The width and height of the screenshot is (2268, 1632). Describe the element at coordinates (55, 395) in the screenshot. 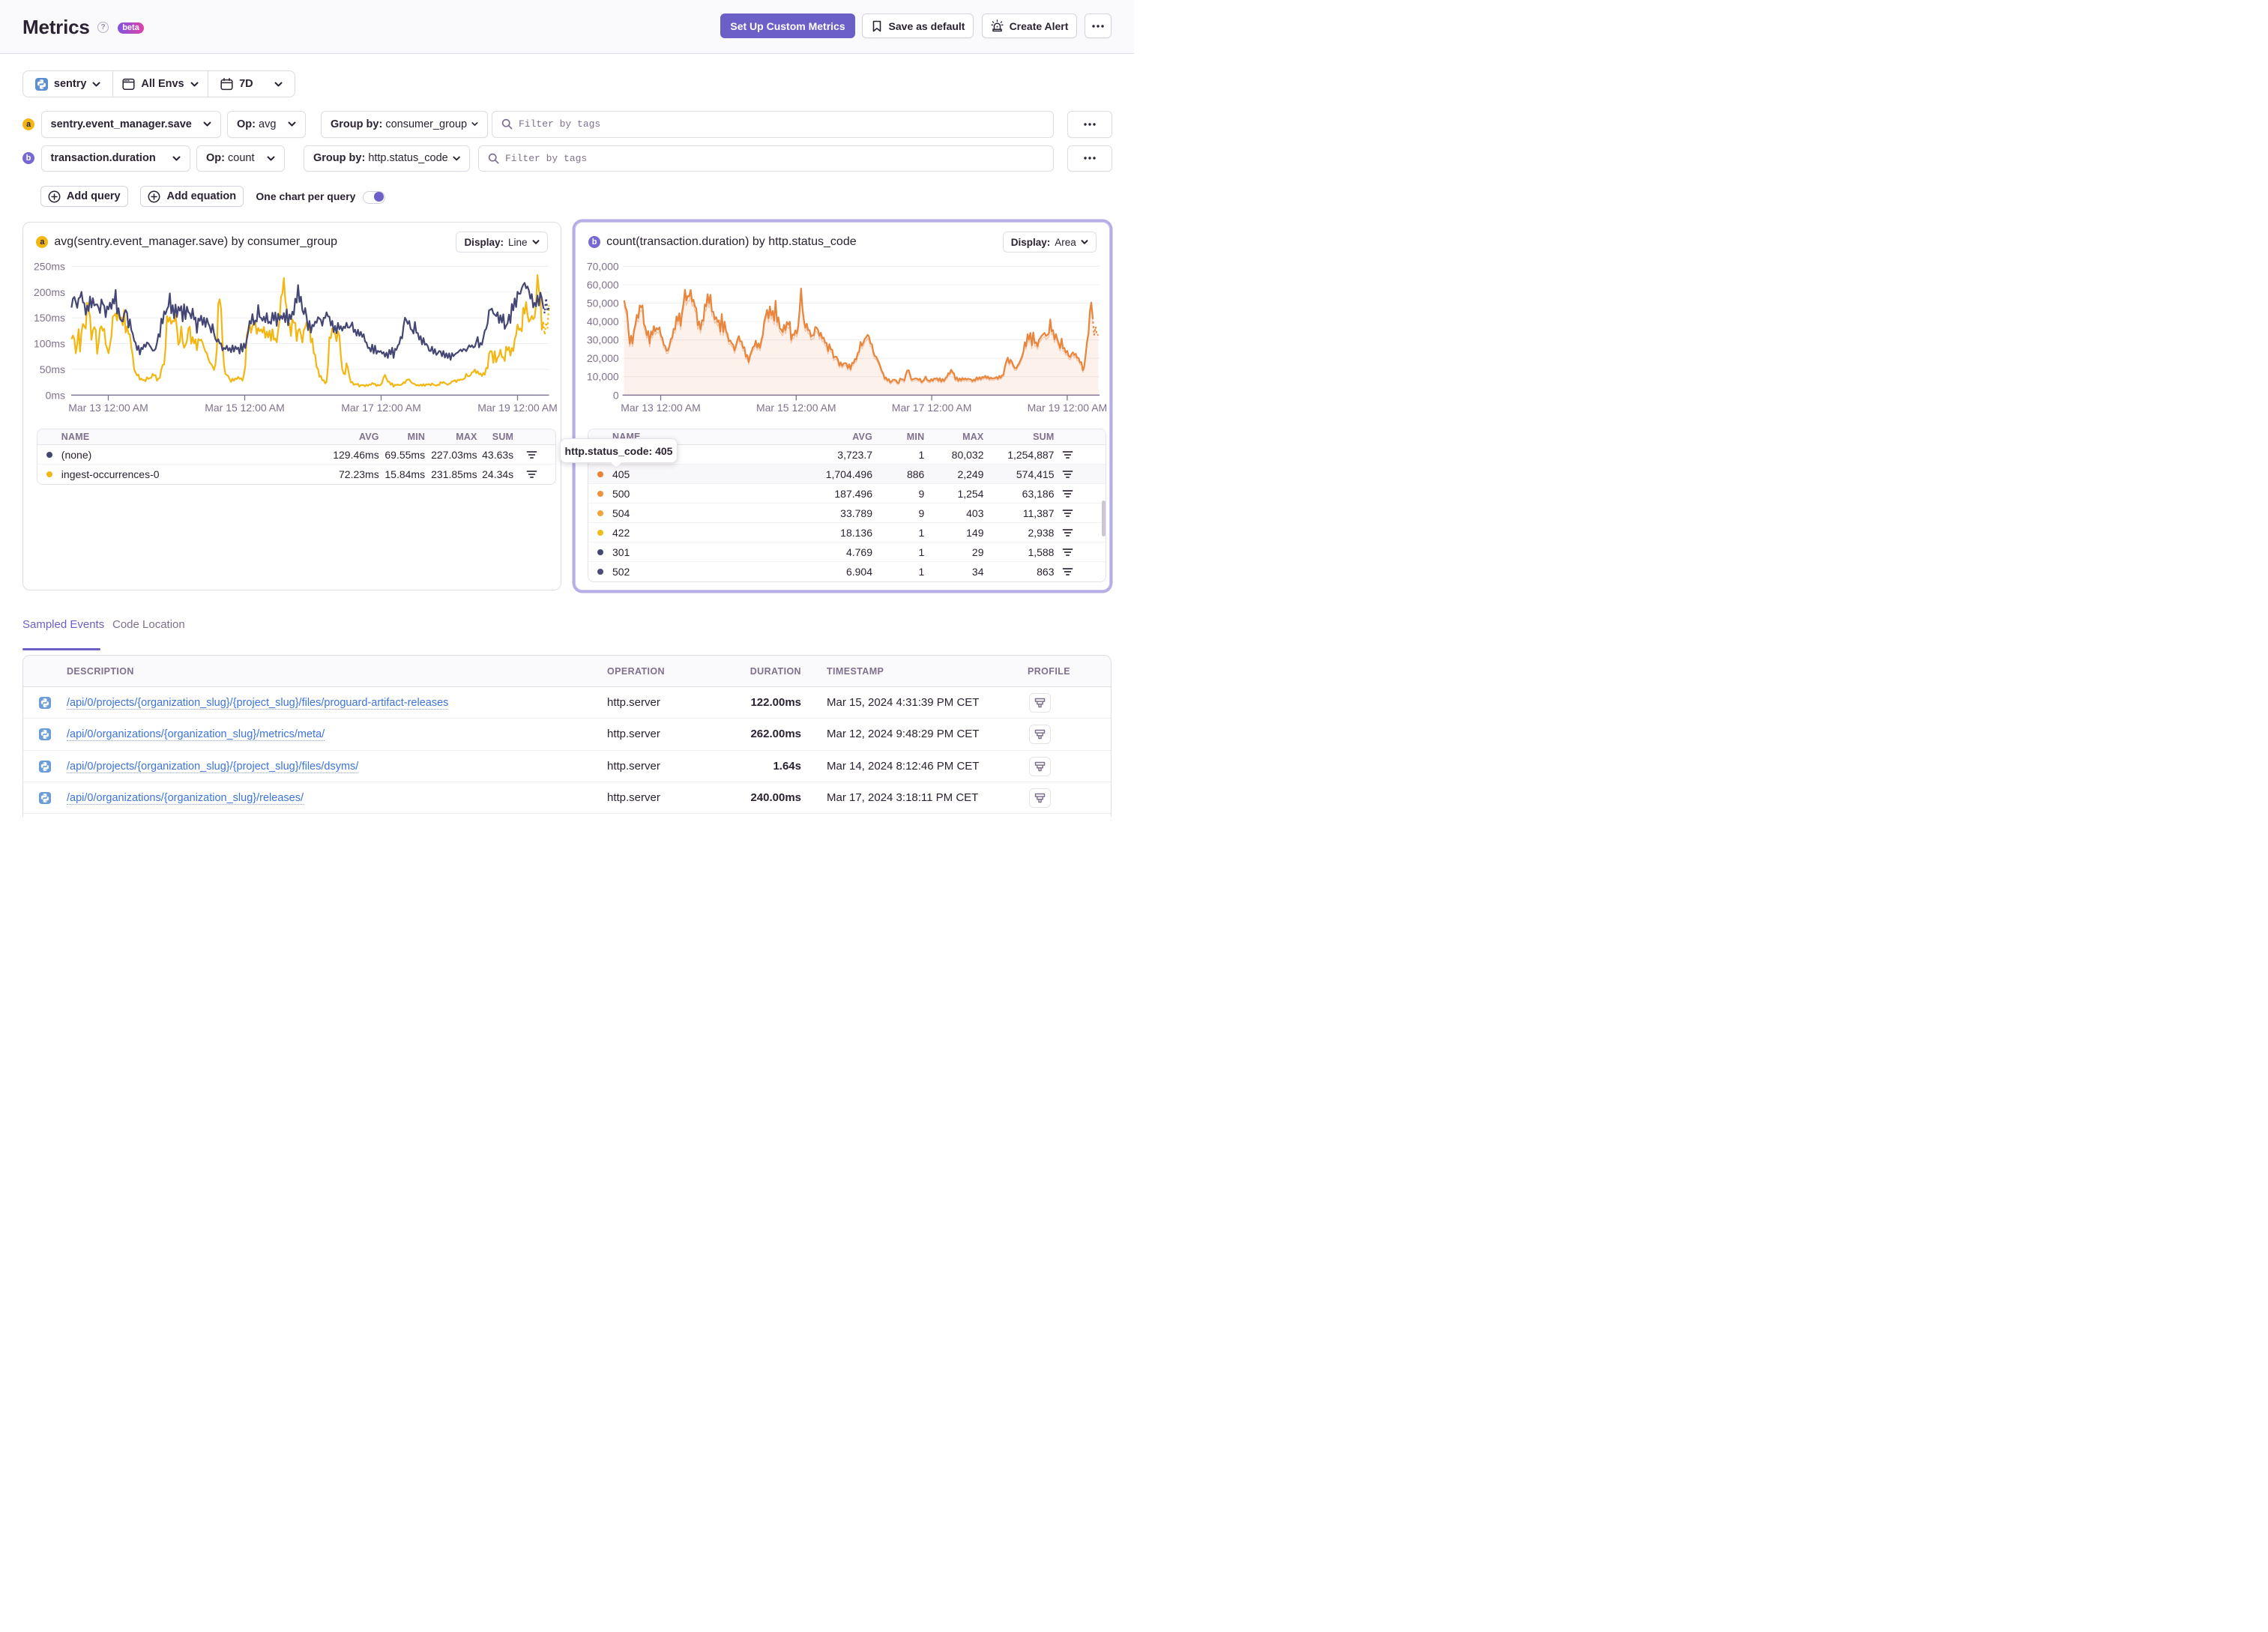

I see `svg-text: 0ms` at that location.